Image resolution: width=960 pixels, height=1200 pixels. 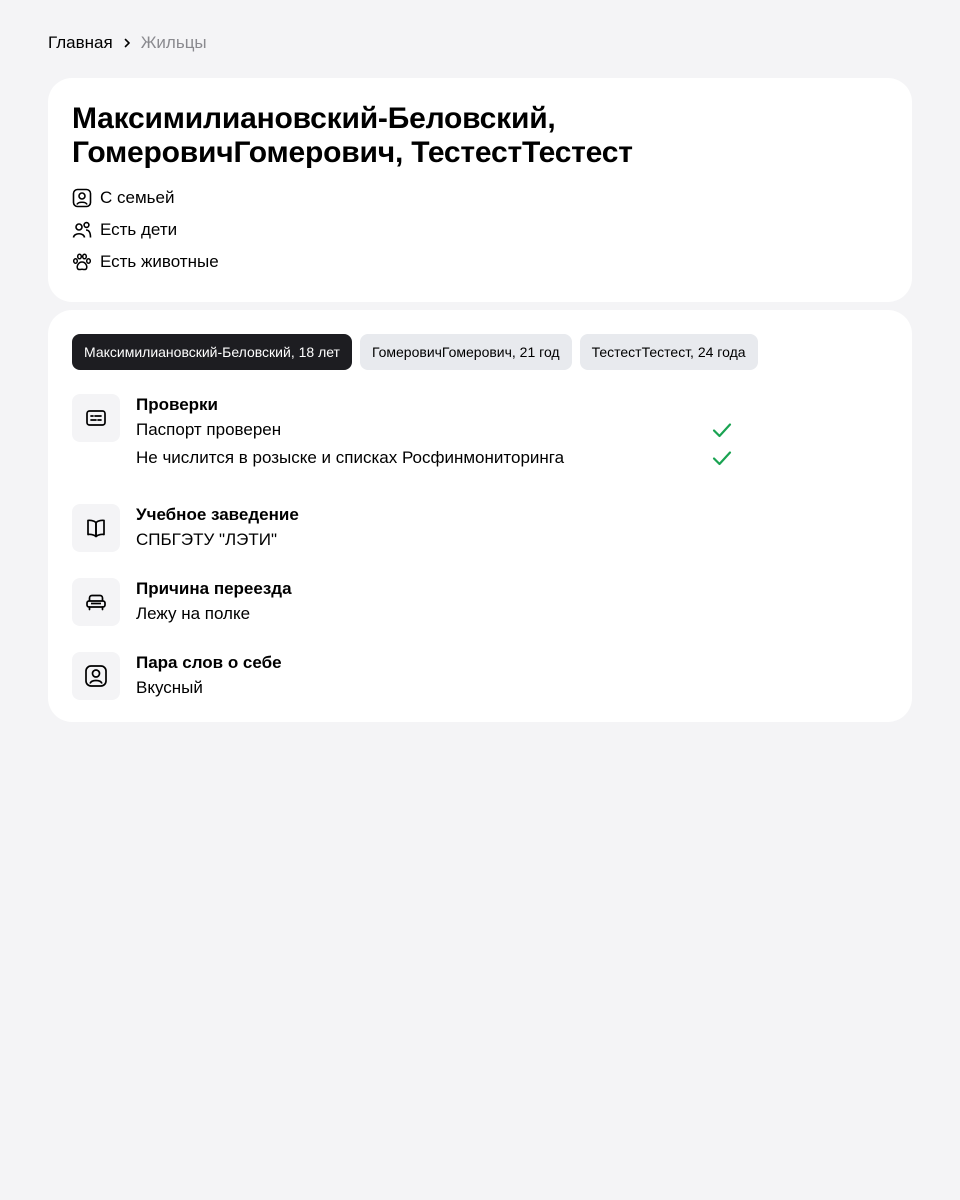 What do you see at coordinates (96, 602) in the screenshot?
I see `sofa-icon` at bounding box center [96, 602].